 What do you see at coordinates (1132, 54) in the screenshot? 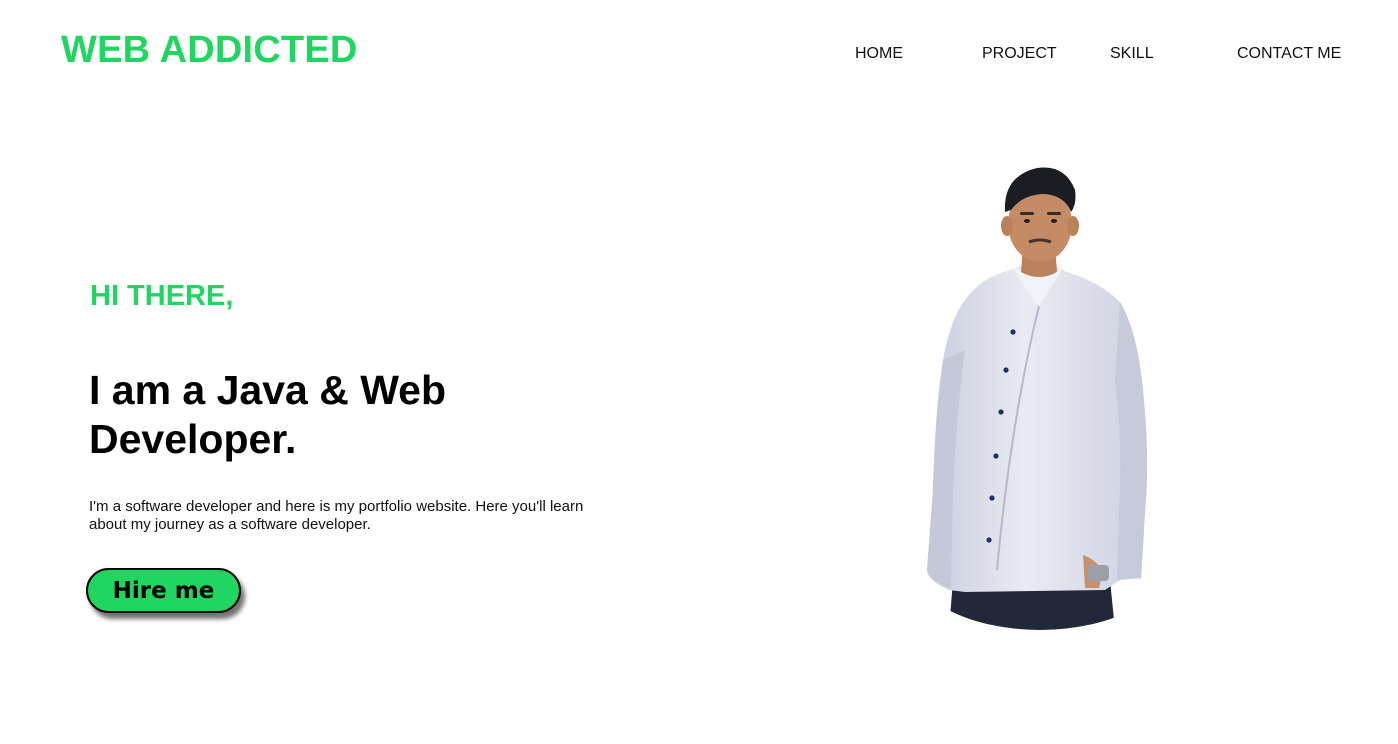
I see `nav-link-skill: SKILL` at bounding box center [1132, 54].